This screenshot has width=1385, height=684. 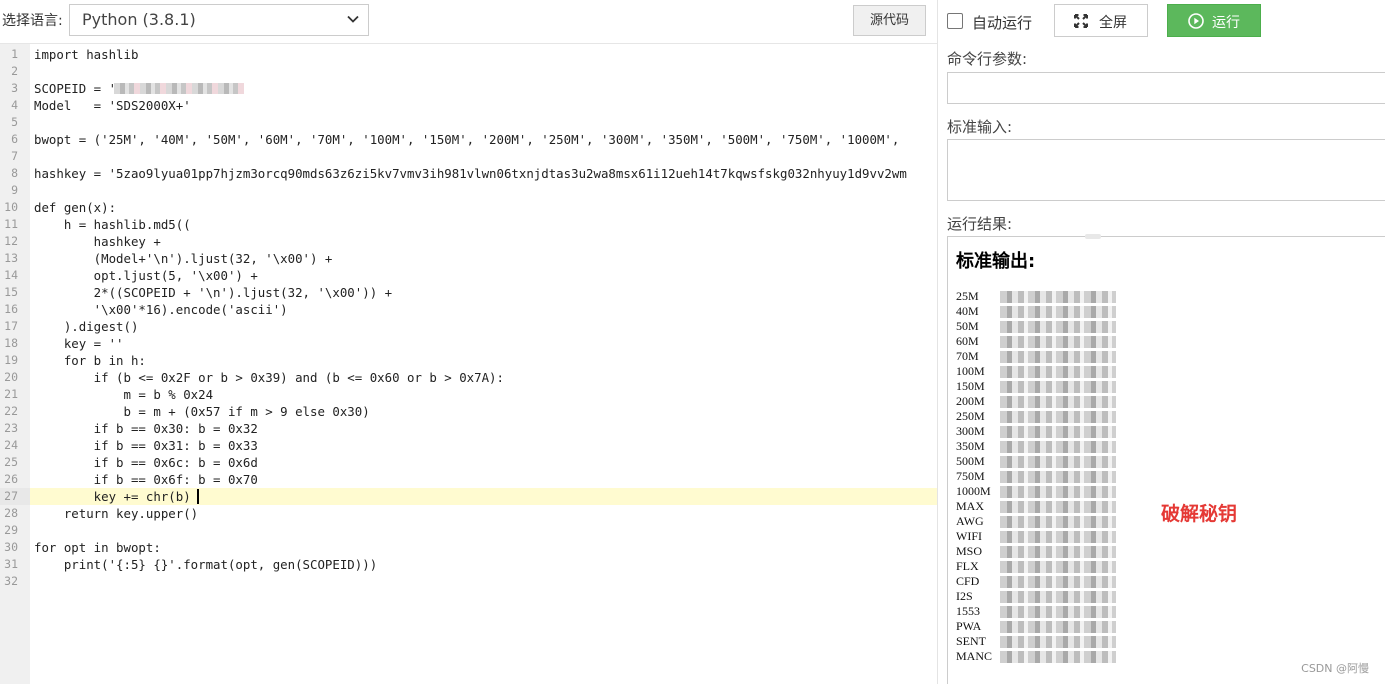 I want to click on line-number: 26, so click(x=11, y=479).